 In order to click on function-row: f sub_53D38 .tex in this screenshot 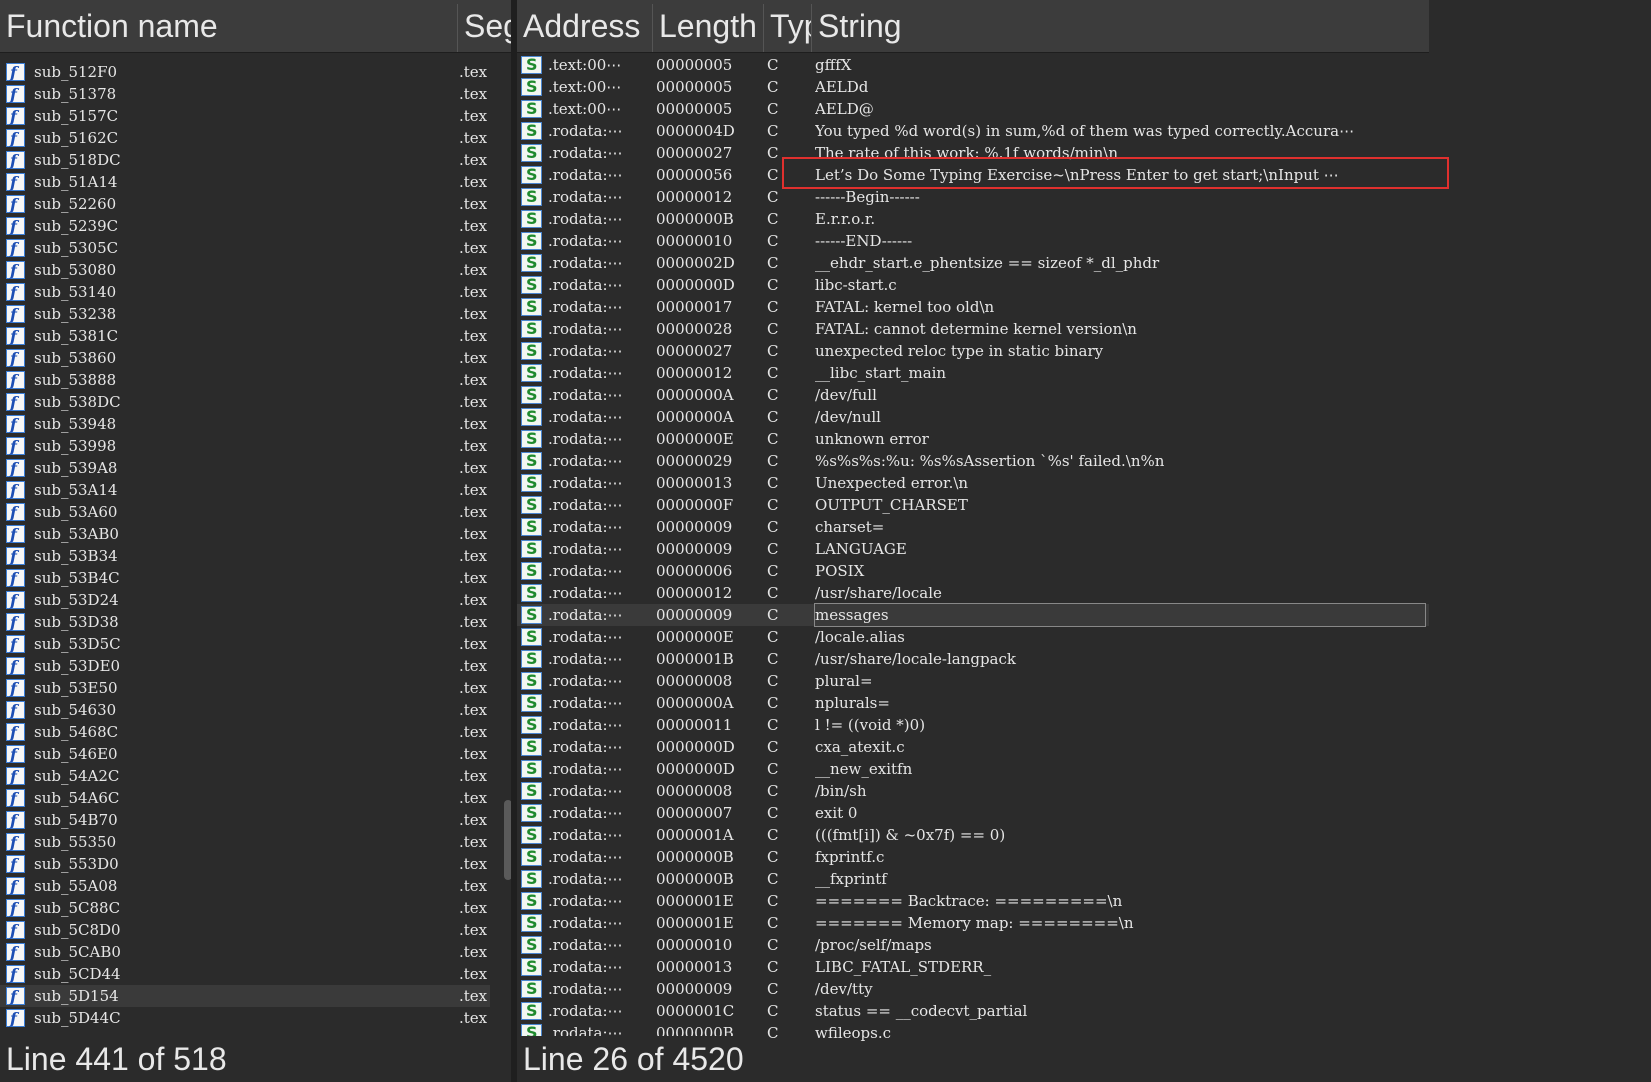, I will do `click(245, 622)`.